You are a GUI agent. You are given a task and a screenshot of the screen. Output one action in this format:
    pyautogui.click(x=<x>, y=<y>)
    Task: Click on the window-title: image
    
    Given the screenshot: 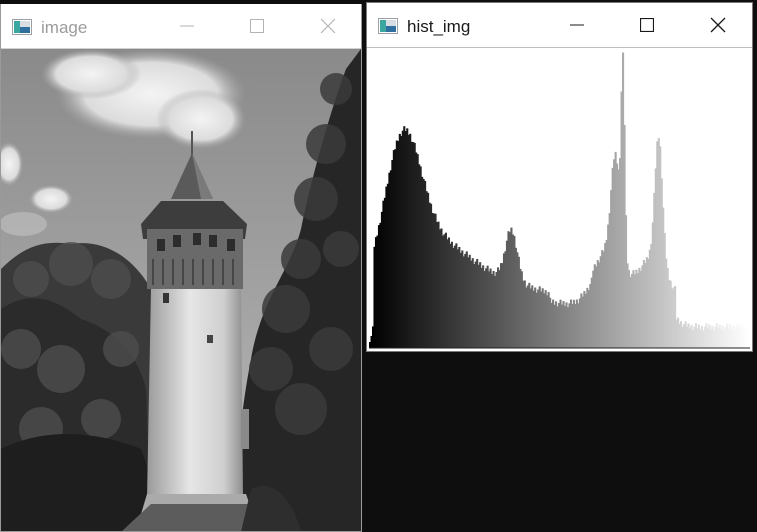 What is the action you would take?
    pyautogui.click(x=64, y=27)
    